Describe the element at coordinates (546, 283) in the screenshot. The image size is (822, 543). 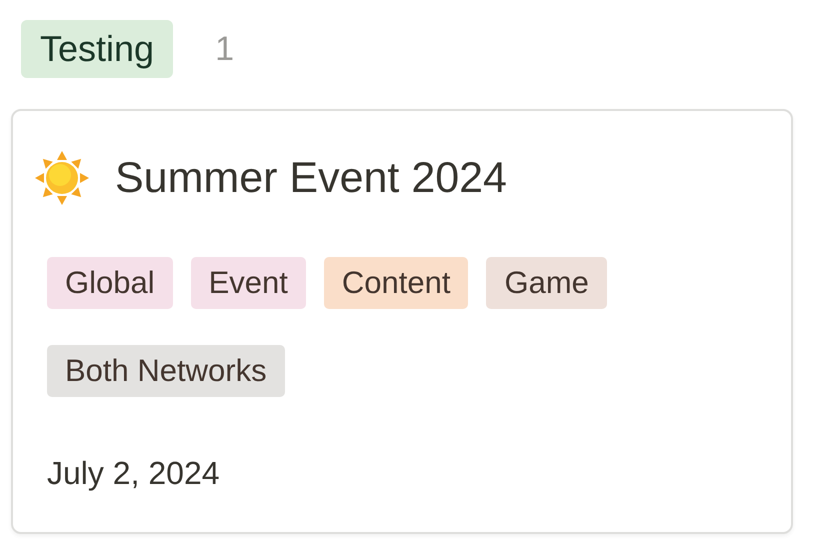
I see `tag: Game` at that location.